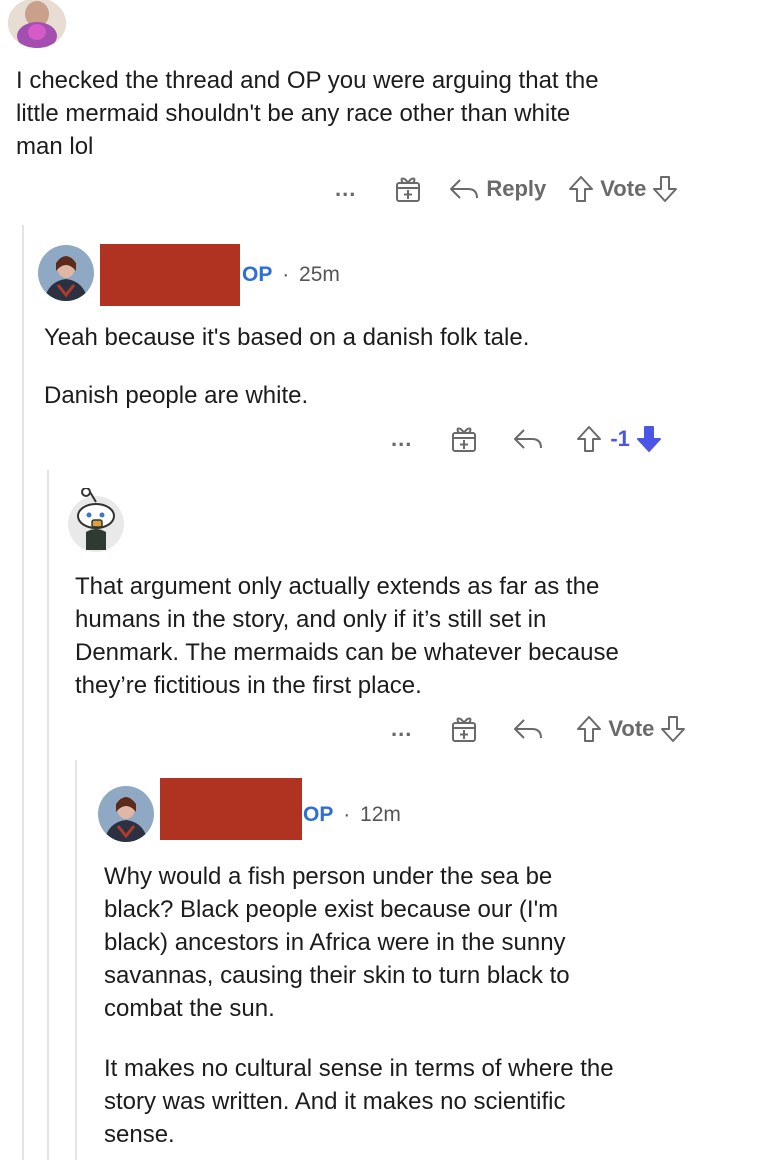  I want to click on comment-1-actions: ... Reply Vote, so click(506, 189).